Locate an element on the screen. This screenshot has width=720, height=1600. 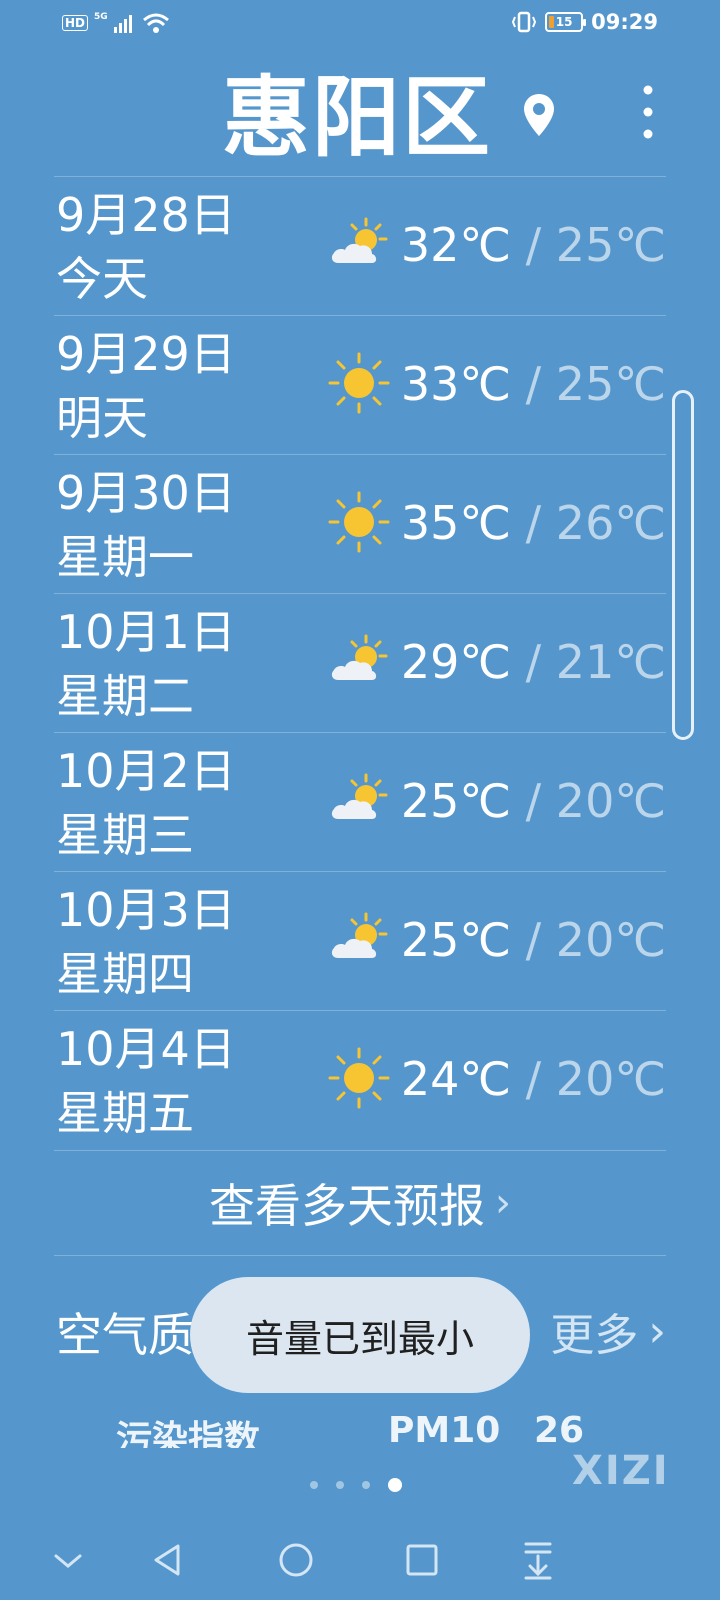
pm10-label: PM10 is located at coordinates (444, 1429).